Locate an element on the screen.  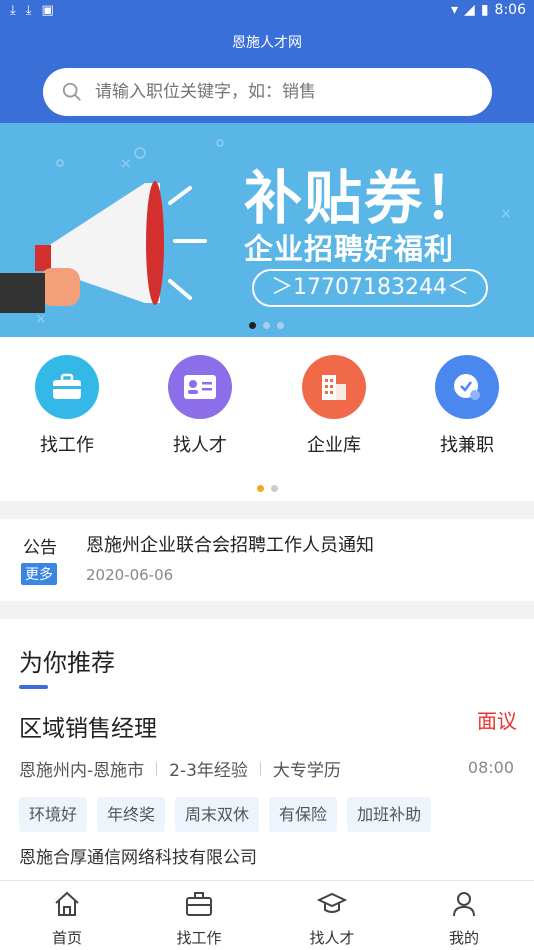
quick-item-find-talent: 找人才 is located at coordinates (200, 406).